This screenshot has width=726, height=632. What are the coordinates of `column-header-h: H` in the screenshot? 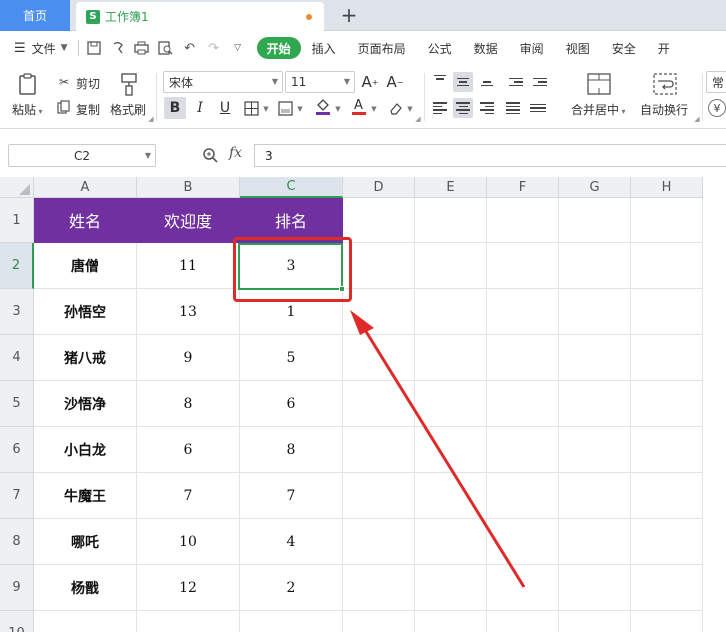 It's located at (667, 187).